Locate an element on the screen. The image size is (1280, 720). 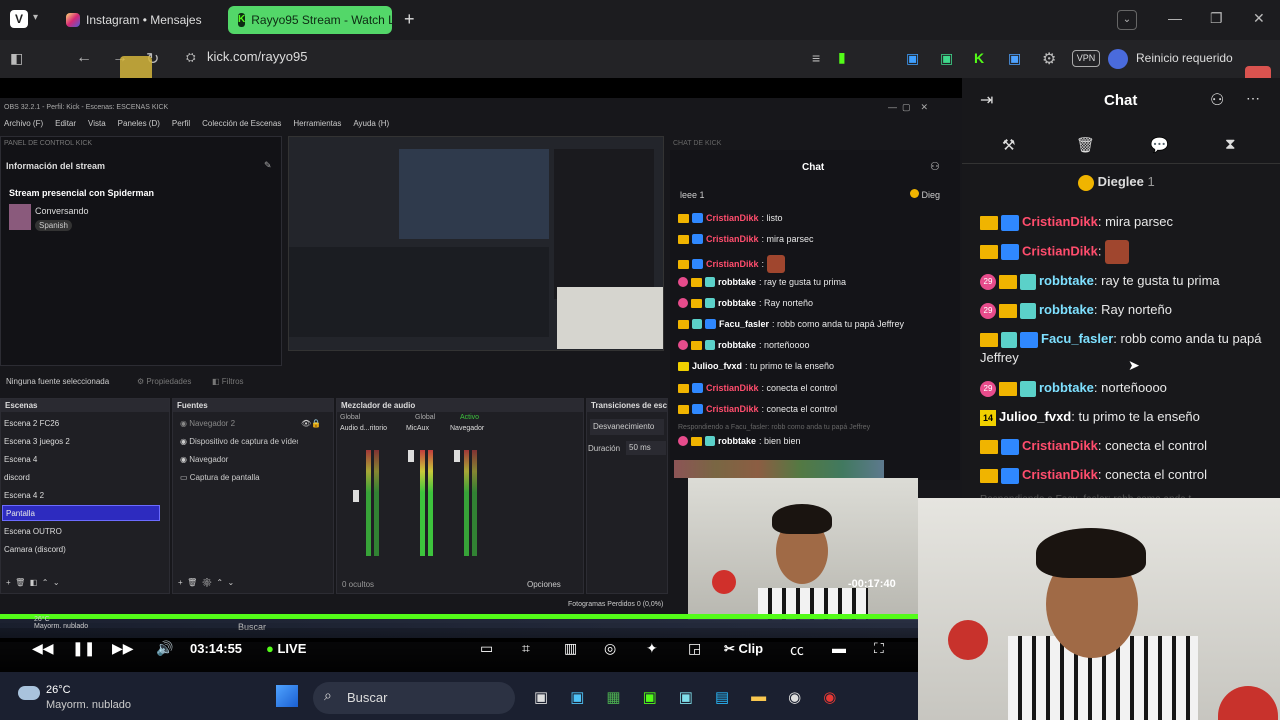
live-indicator: ● LIVE is located at coordinates (286, 648).